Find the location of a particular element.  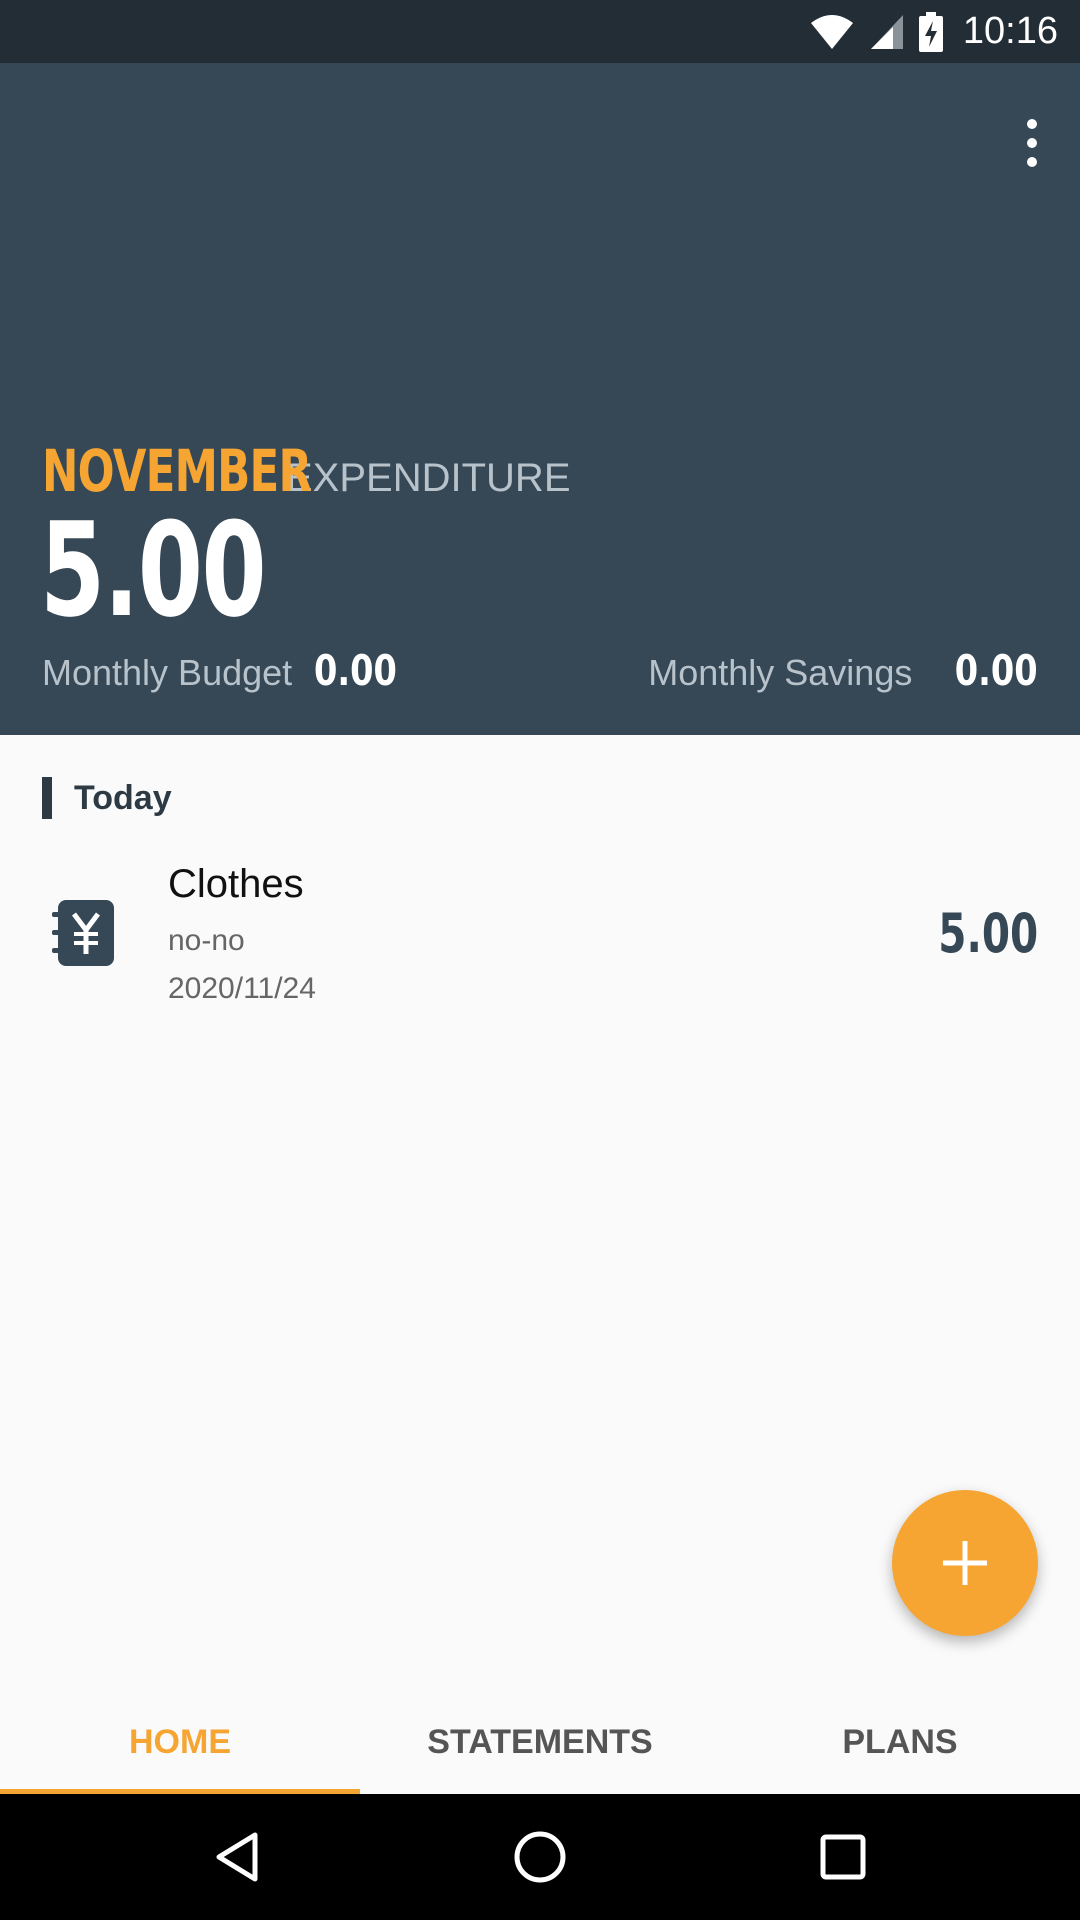

yen-notebook-icon is located at coordinates (83, 933).